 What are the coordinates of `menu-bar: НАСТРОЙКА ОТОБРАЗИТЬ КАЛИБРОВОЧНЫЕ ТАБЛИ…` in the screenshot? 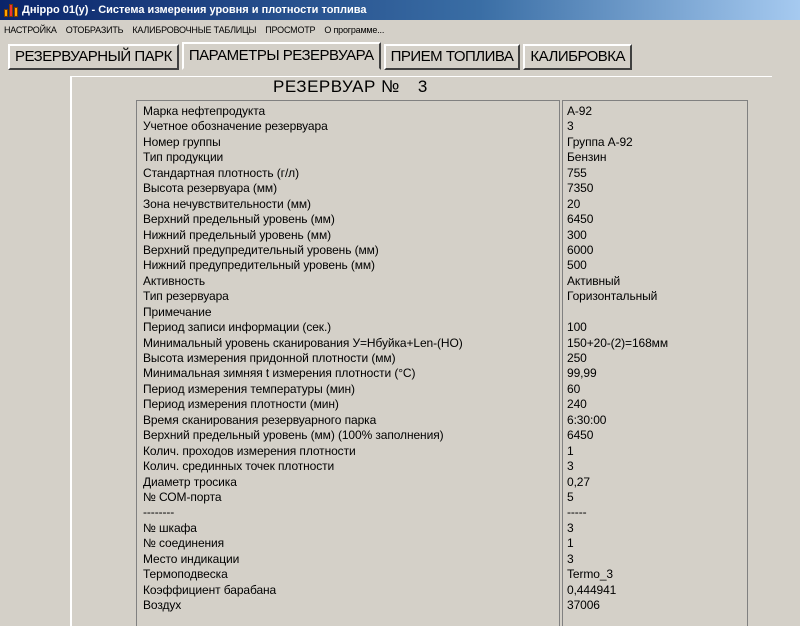 It's located at (400, 30).